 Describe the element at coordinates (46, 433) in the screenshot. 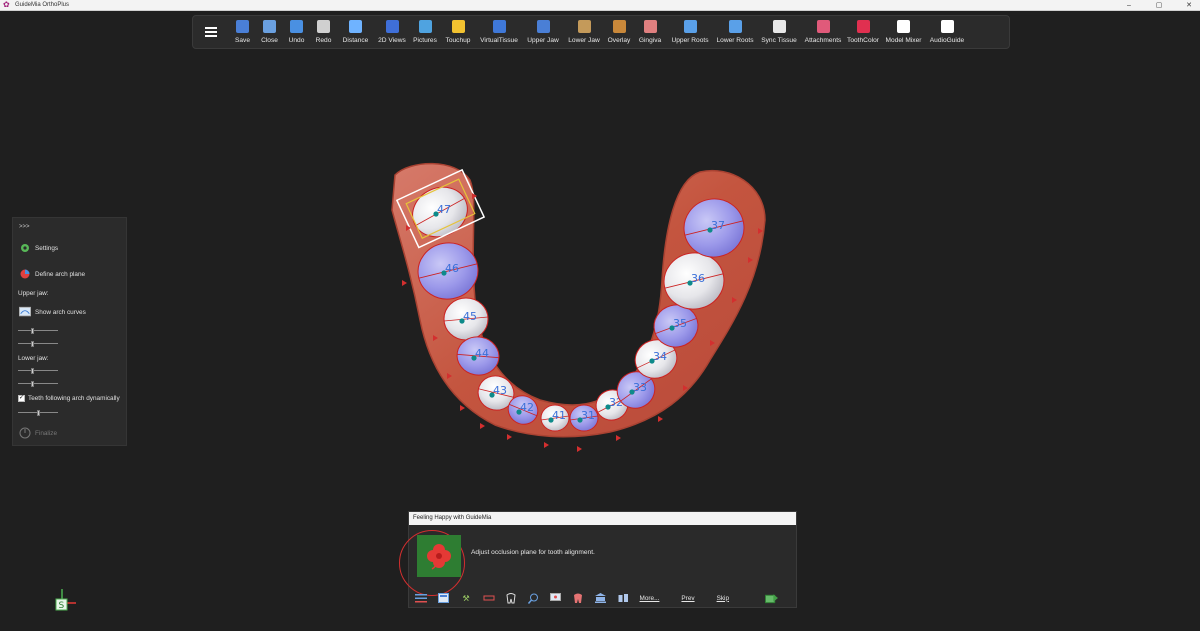

I see `finalize-label: Finalize` at that location.